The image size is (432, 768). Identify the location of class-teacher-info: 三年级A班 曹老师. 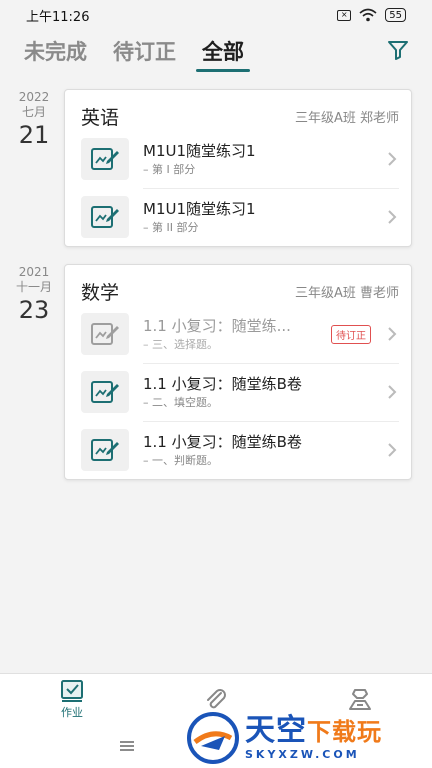
(346, 293).